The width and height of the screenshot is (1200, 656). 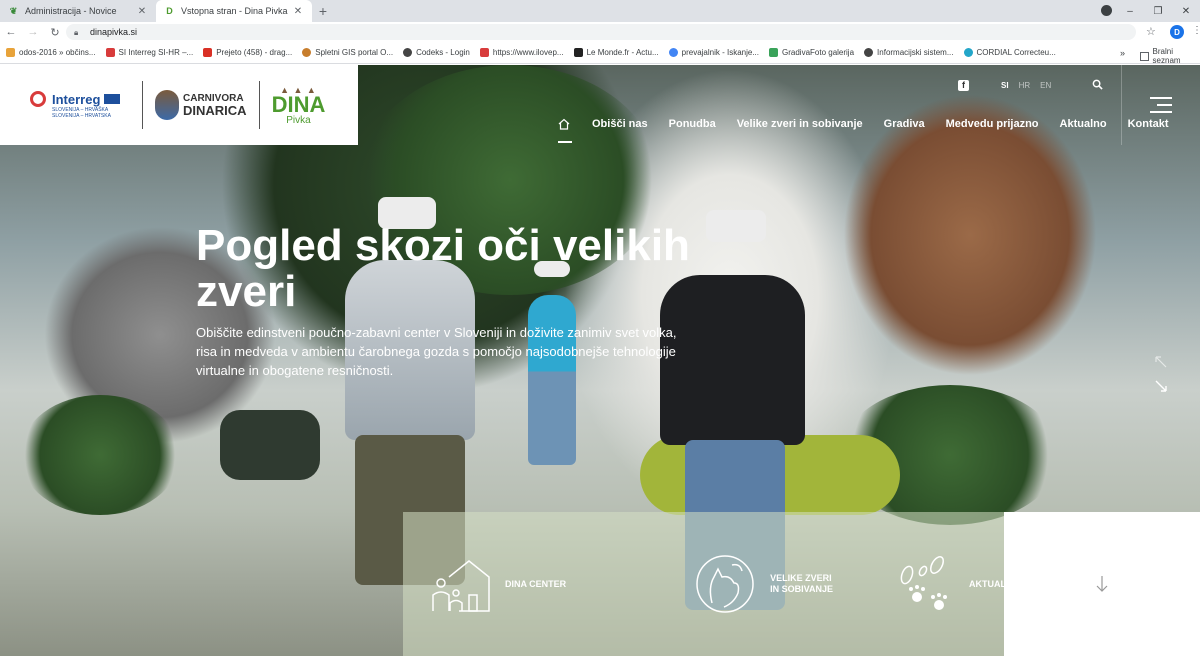 What do you see at coordinates (1161, 105) in the screenshot?
I see `hamburger-menu-icon` at bounding box center [1161, 105].